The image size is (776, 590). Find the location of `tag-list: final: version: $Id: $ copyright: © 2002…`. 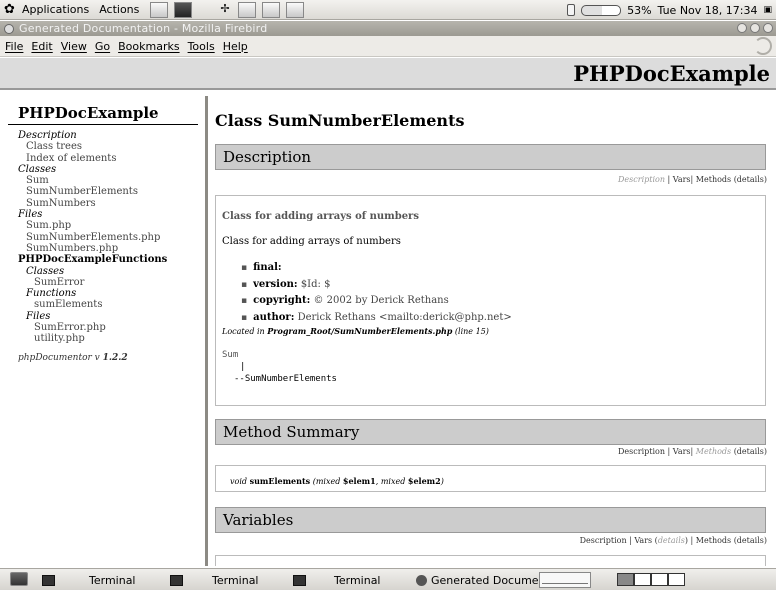

tag-list: final: version: $Id: $ copyright: © 2002… is located at coordinates (376, 293).